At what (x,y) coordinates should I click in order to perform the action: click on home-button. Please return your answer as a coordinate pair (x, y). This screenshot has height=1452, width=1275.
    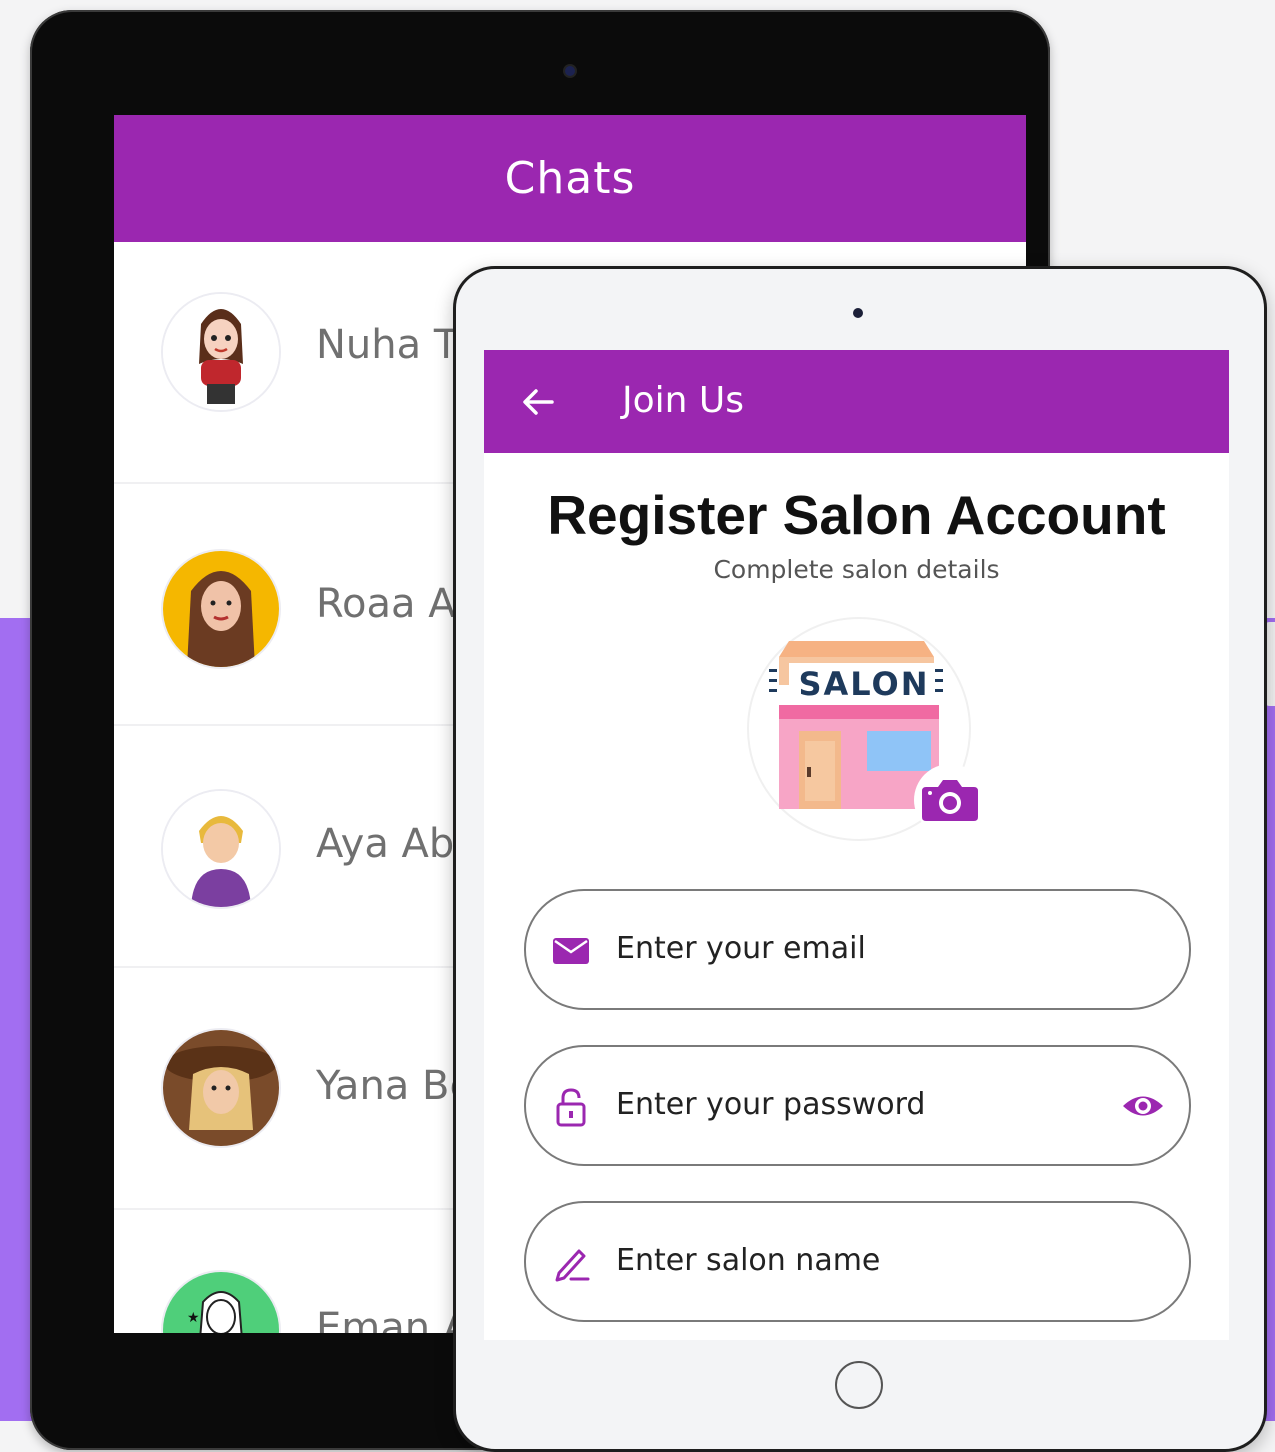
    Looking at the image, I should click on (859, 1385).